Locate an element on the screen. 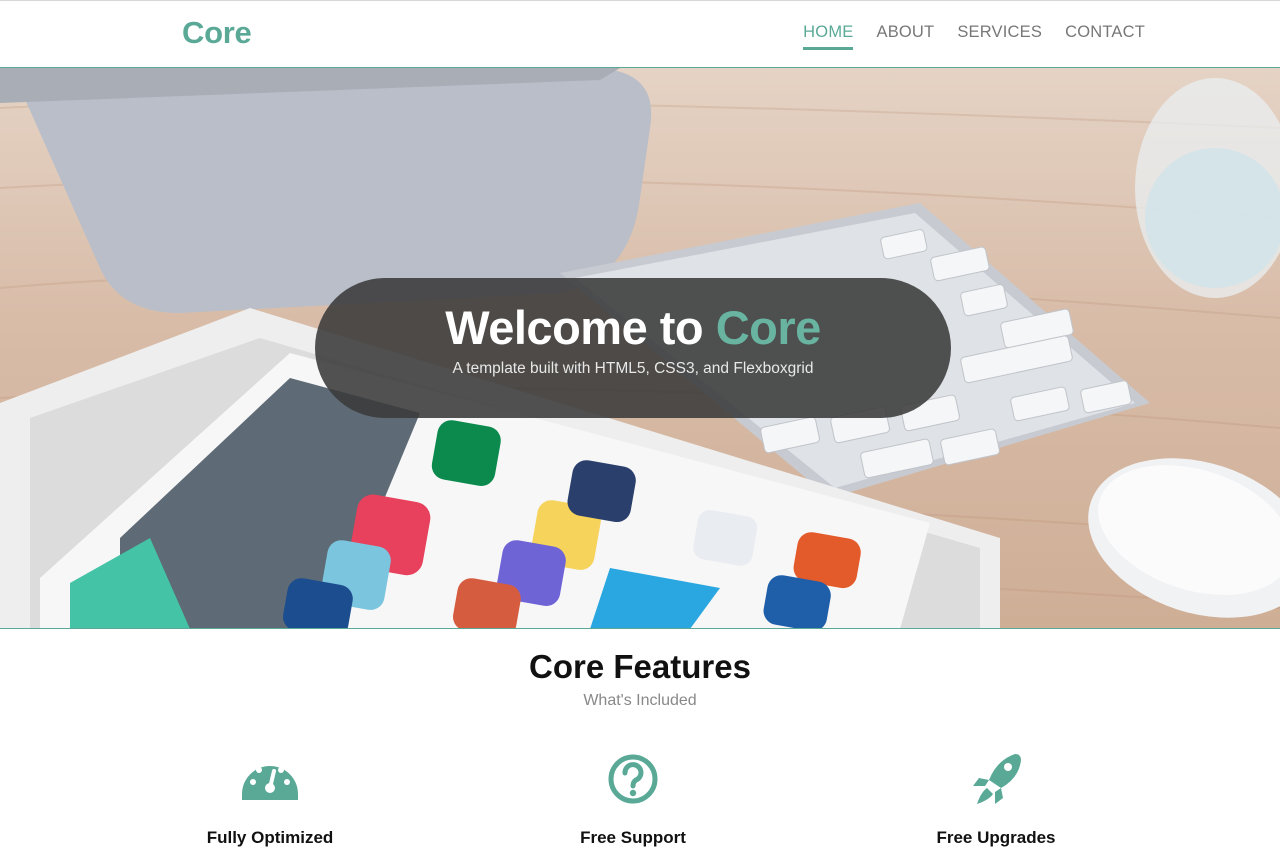 The height and width of the screenshot is (853, 1280). feature-label: Fully Optimized is located at coordinates (270, 837).